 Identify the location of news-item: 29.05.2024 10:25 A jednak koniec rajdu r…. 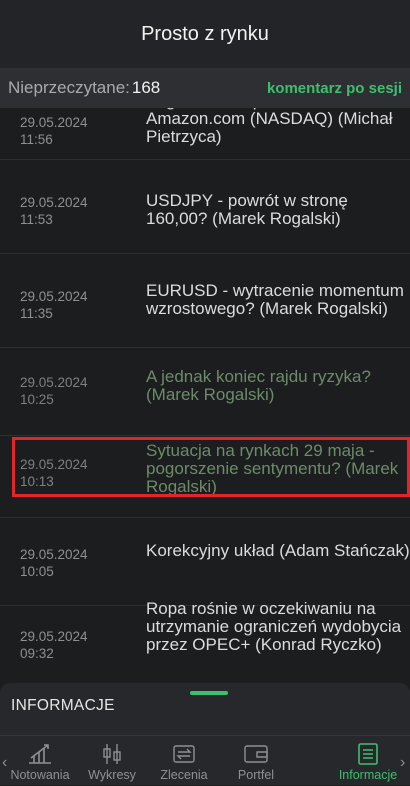
(205, 392).